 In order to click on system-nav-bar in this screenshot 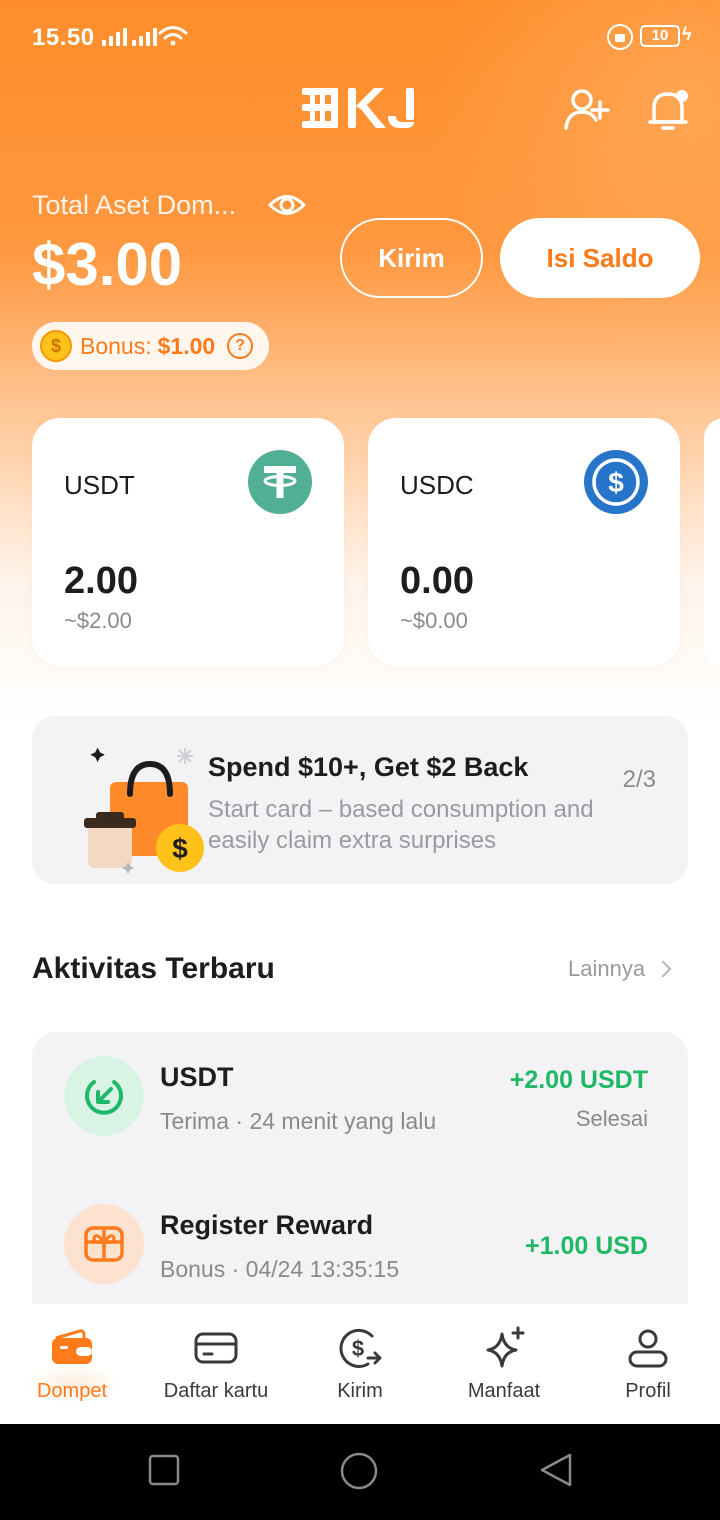, I will do `click(360, 1472)`.